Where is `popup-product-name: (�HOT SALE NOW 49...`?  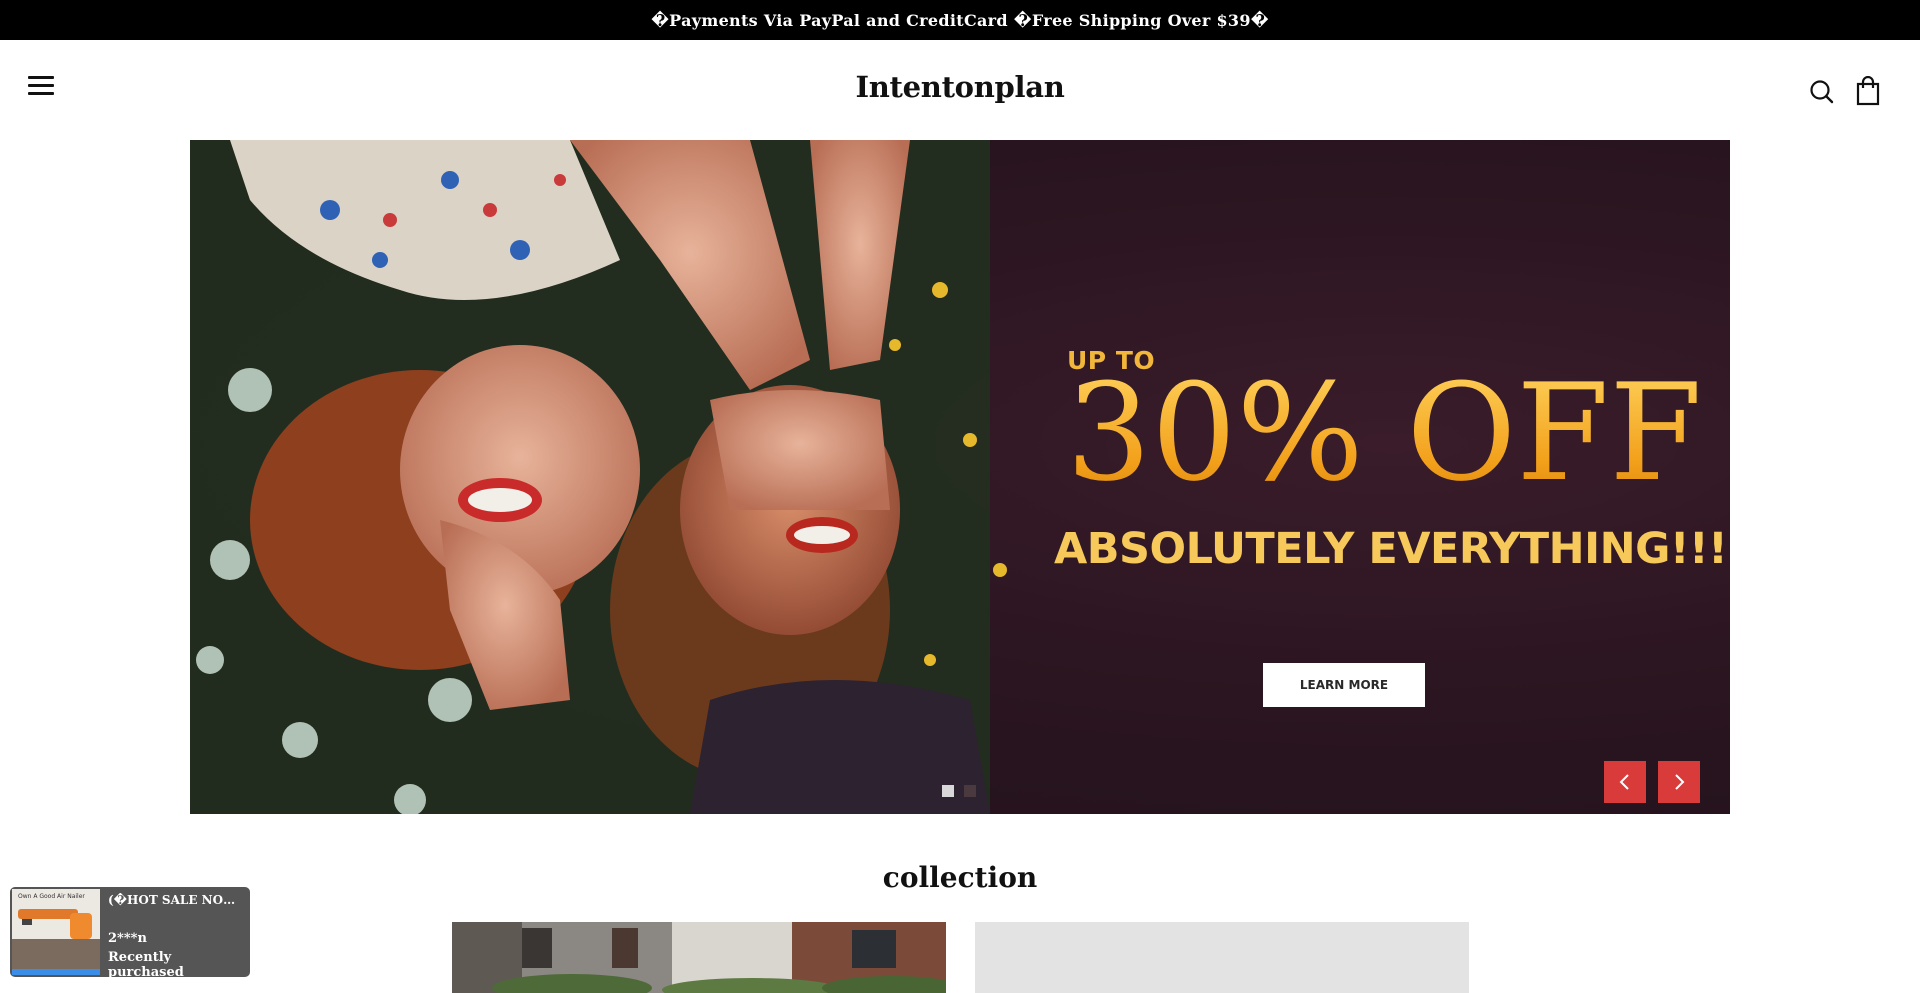
popup-product-name: (�HOT SALE NOW 49... is located at coordinates (176, 900).